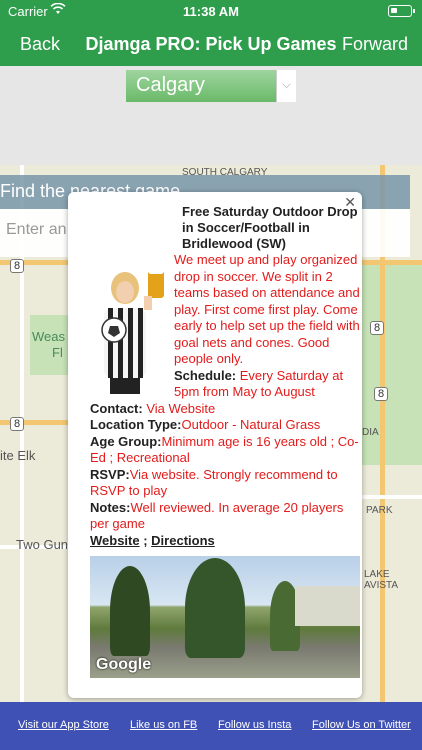 This screenshot has height=750, width=422. What do you see at coordinates (286, 86) in the screenshot?
I see `chevron-down-icon: ⌵` at bounding box center [286, 86].